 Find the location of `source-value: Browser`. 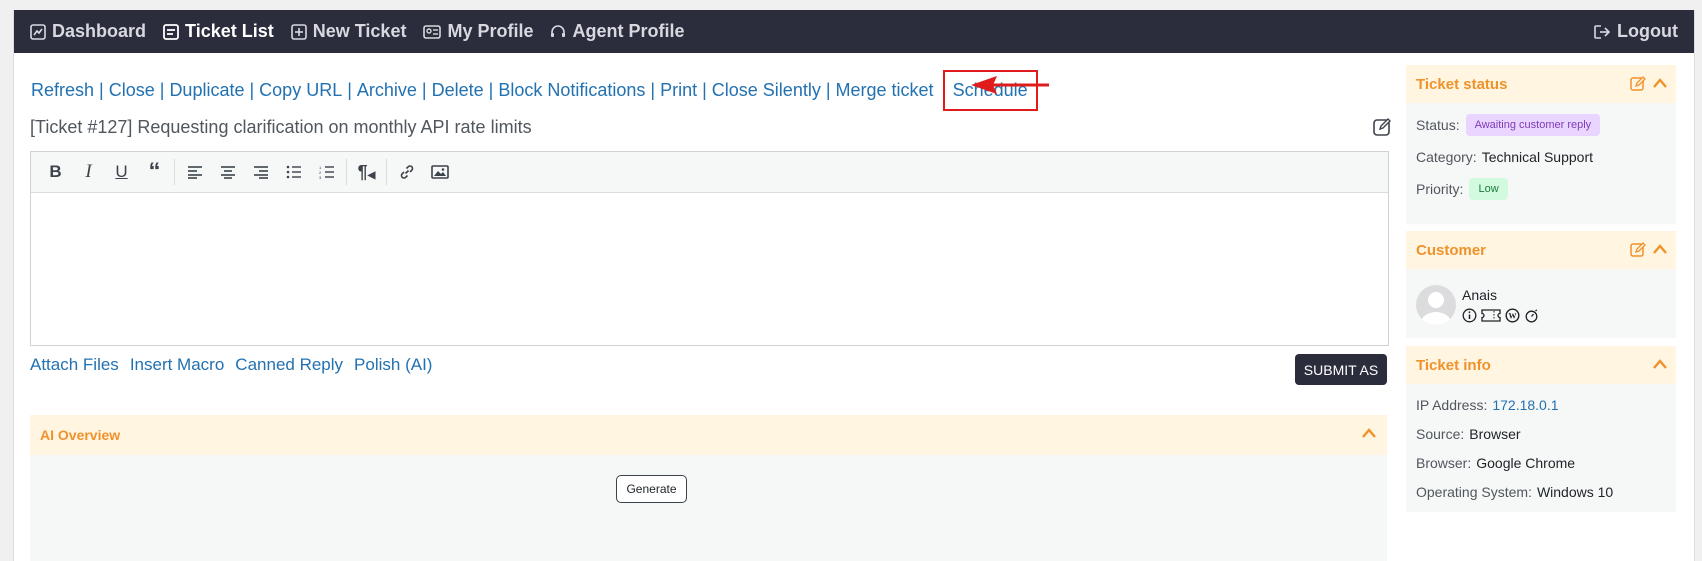

source-value: Browser is located at coordinates (1495, 433).